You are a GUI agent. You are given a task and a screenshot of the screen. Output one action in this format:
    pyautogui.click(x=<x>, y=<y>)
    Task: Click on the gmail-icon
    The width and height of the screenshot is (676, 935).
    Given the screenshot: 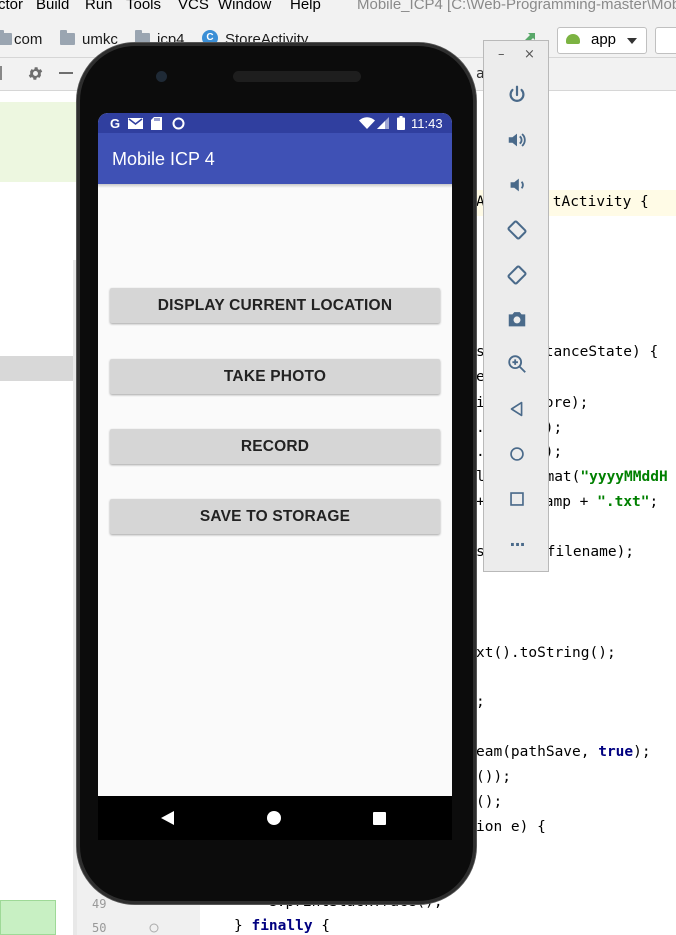 What is the action you would take?
    pyautogui.click(x=135, y=123)
    